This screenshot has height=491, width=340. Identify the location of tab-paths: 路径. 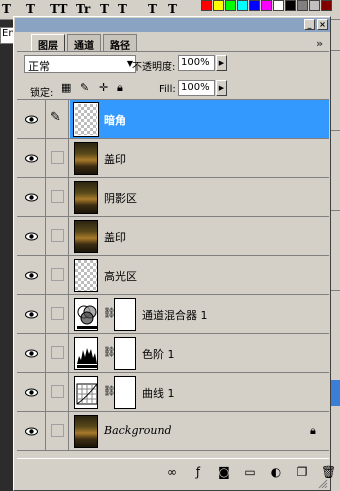
(120, 43).